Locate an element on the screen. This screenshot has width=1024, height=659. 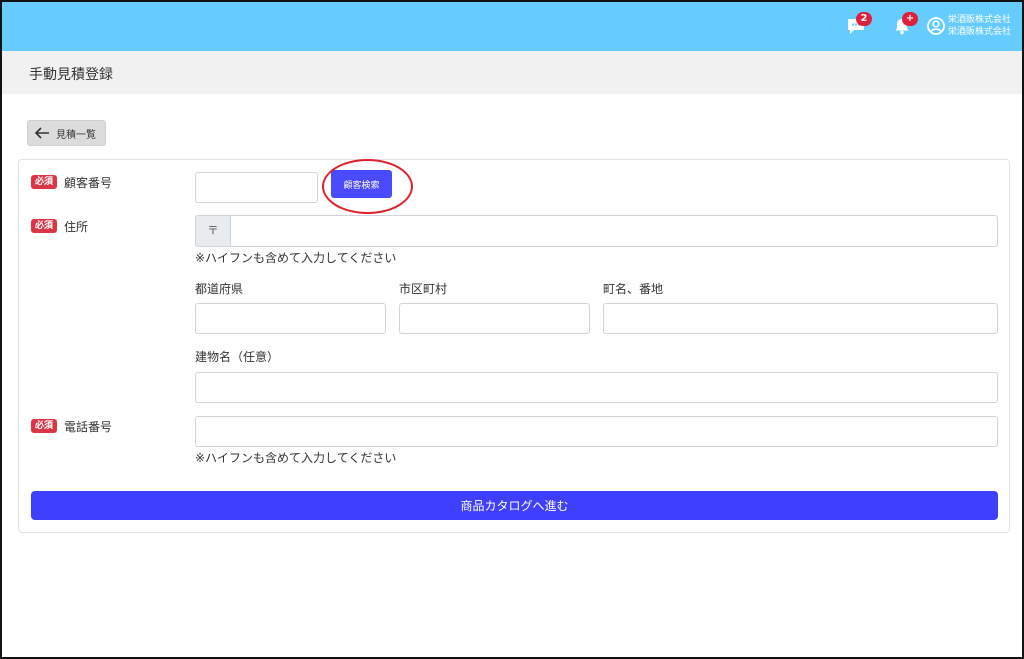
title-bar: 手動見積登録 is located at coordinates (512, 72).